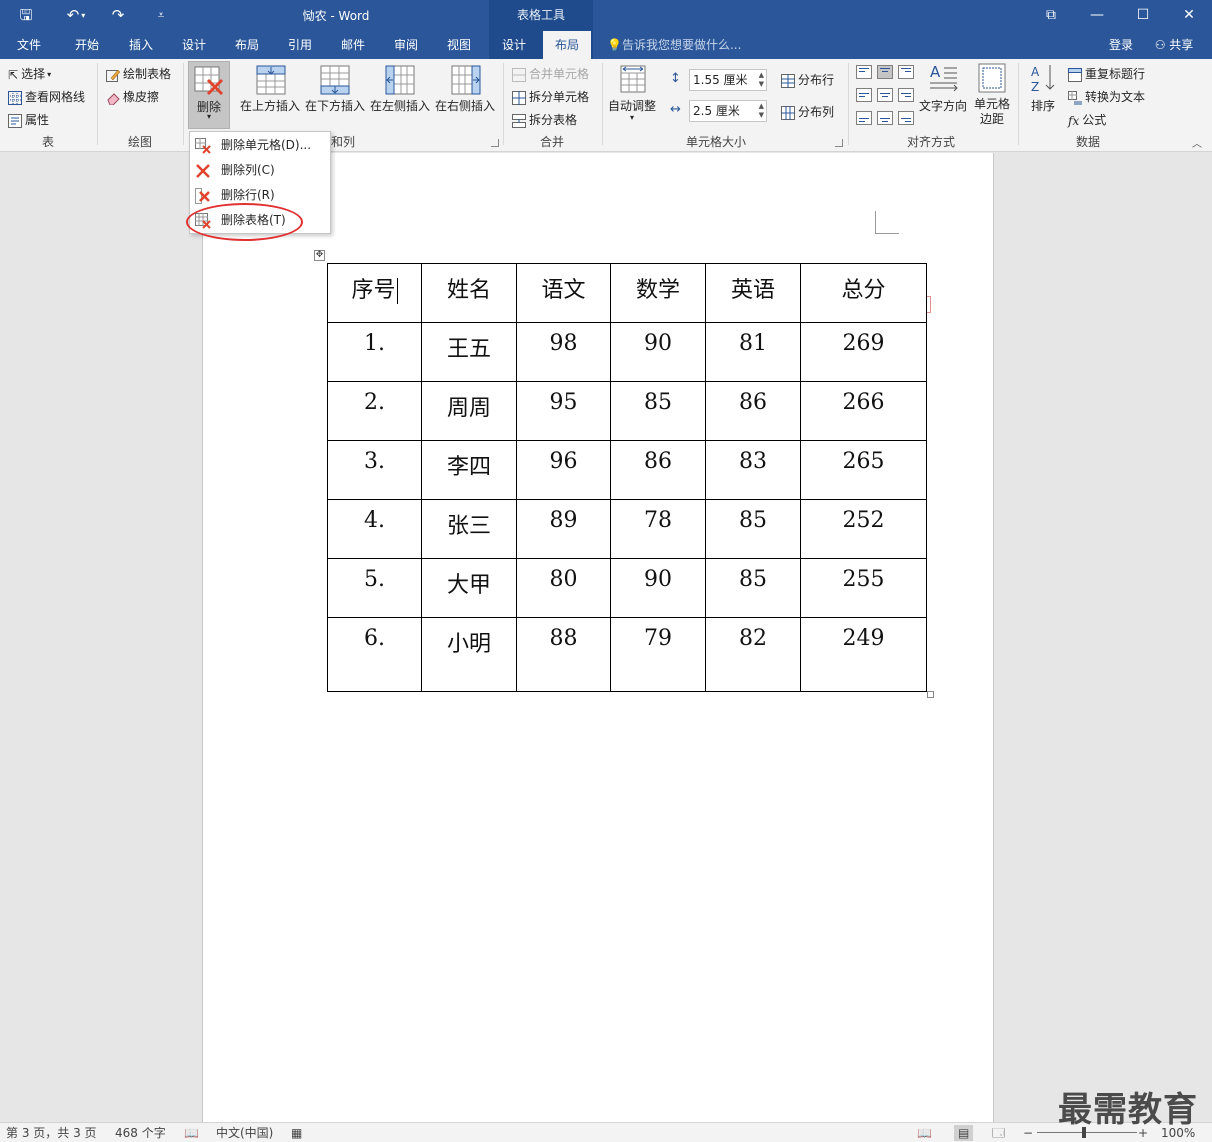 This screenshot has width=1212, height=1142. I want to click on insert-left-button: 在左侧插入, so click(400, 105).